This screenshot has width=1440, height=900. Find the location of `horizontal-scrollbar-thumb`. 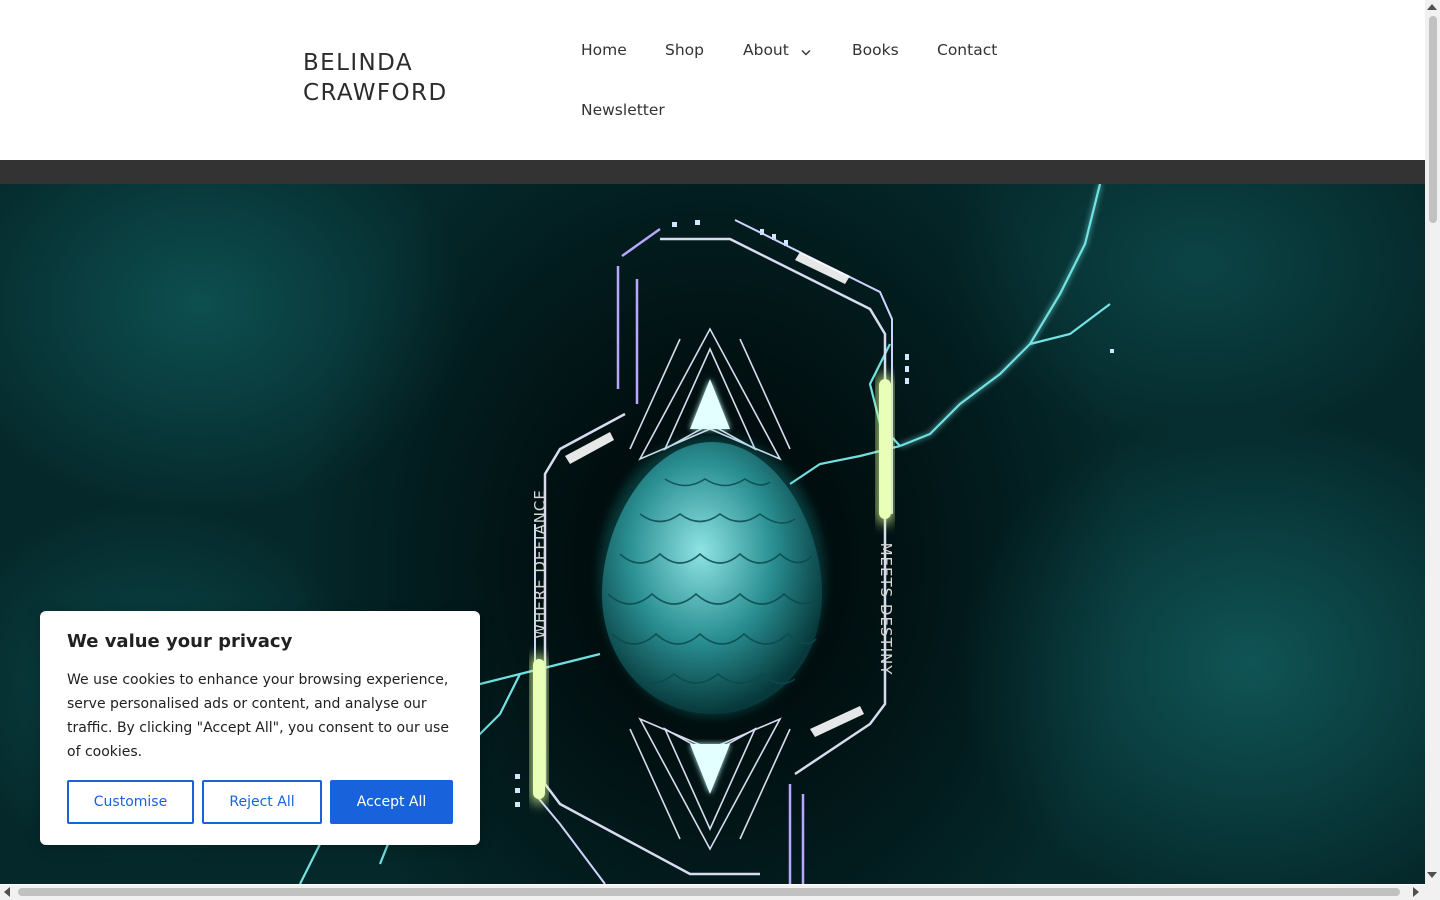

horizontal-scrollbar-thumb is located at coordinates (709, 892).